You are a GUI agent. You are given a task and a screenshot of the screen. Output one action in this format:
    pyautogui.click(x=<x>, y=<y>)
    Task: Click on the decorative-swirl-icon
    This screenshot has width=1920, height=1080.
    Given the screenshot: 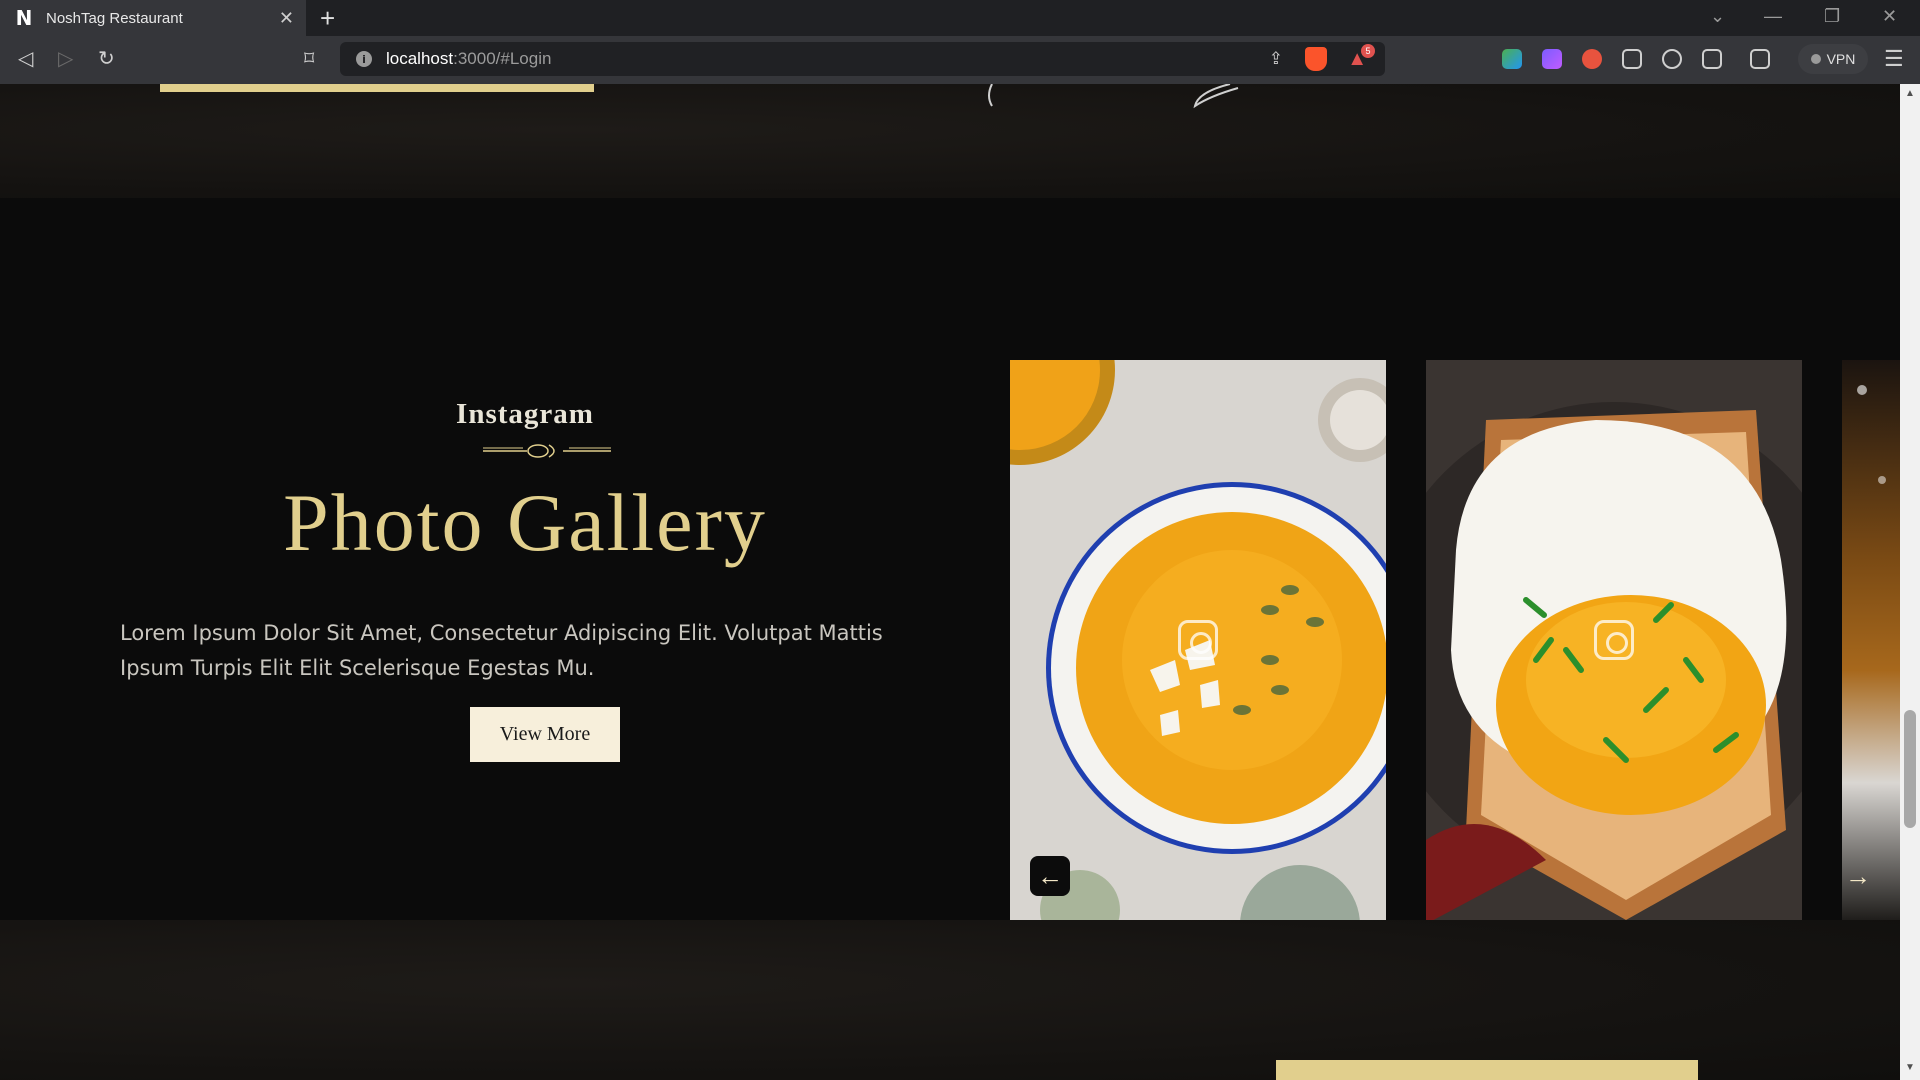 What is the action you would take?
    pyautogui.click(x=1113, y=96)
    